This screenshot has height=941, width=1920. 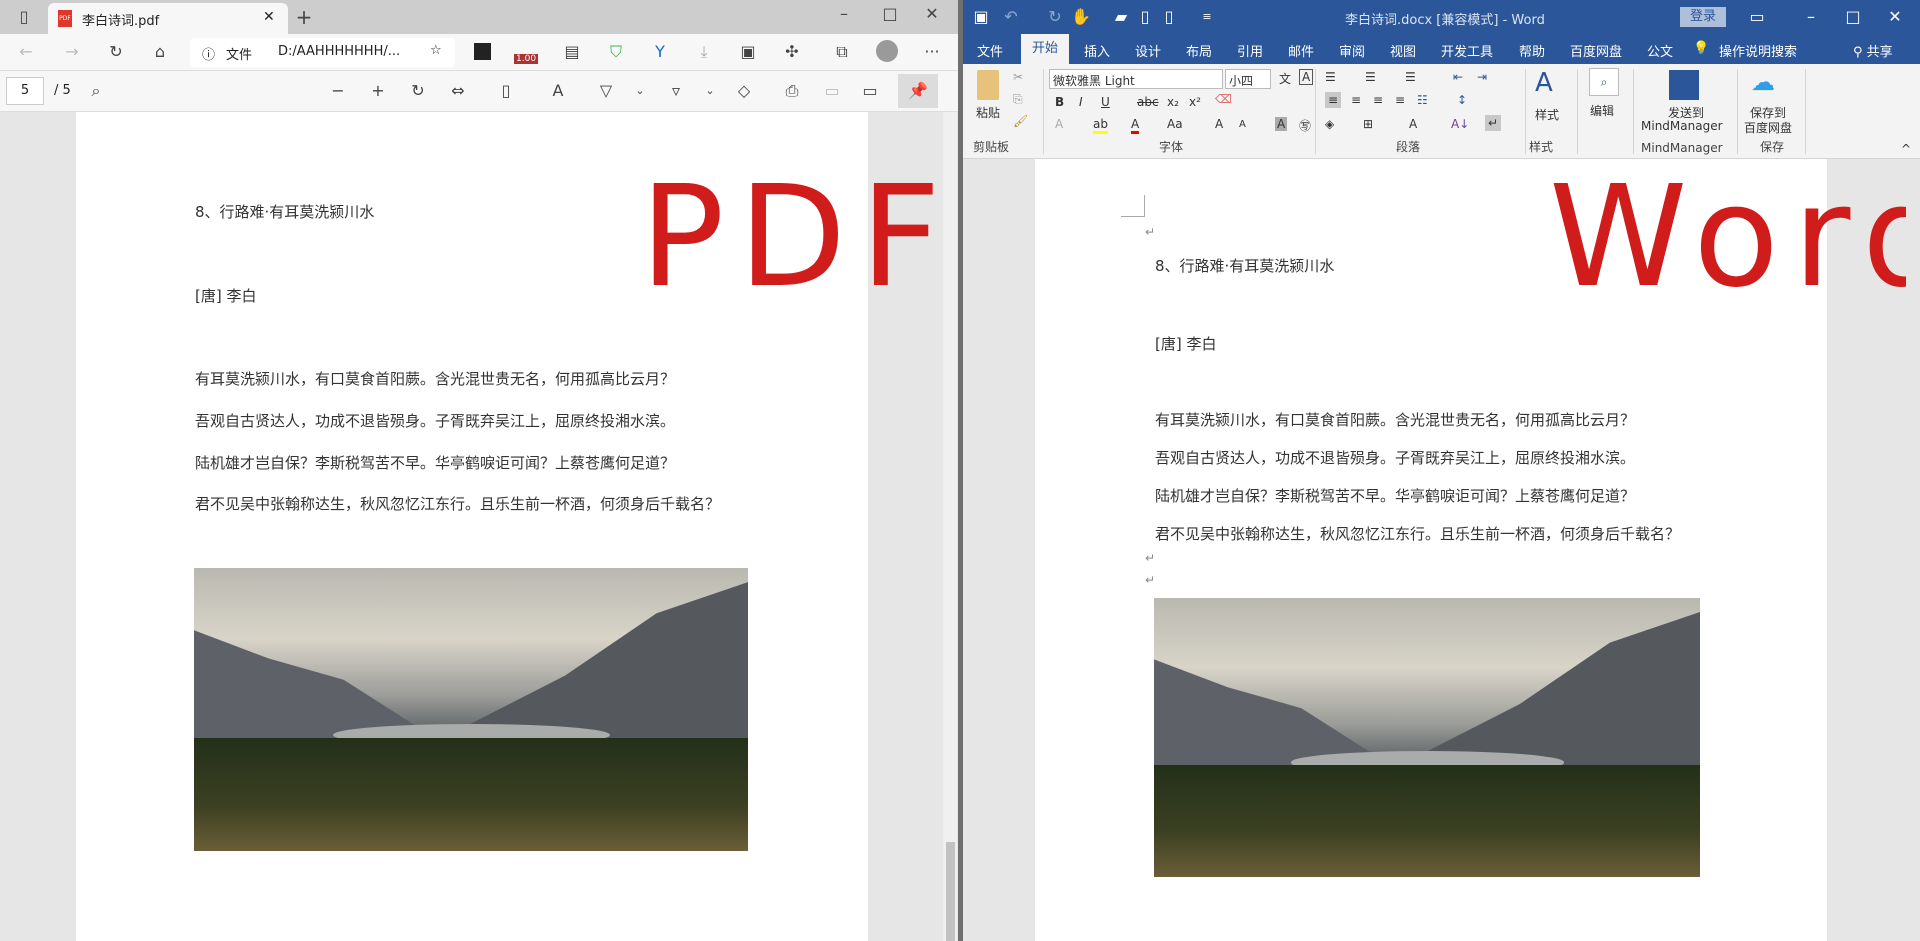 What do you see at coordinates (1330, 77) in the screenshot?
I see `bullets-icon: ☰` at bounding box center [1330, 77].